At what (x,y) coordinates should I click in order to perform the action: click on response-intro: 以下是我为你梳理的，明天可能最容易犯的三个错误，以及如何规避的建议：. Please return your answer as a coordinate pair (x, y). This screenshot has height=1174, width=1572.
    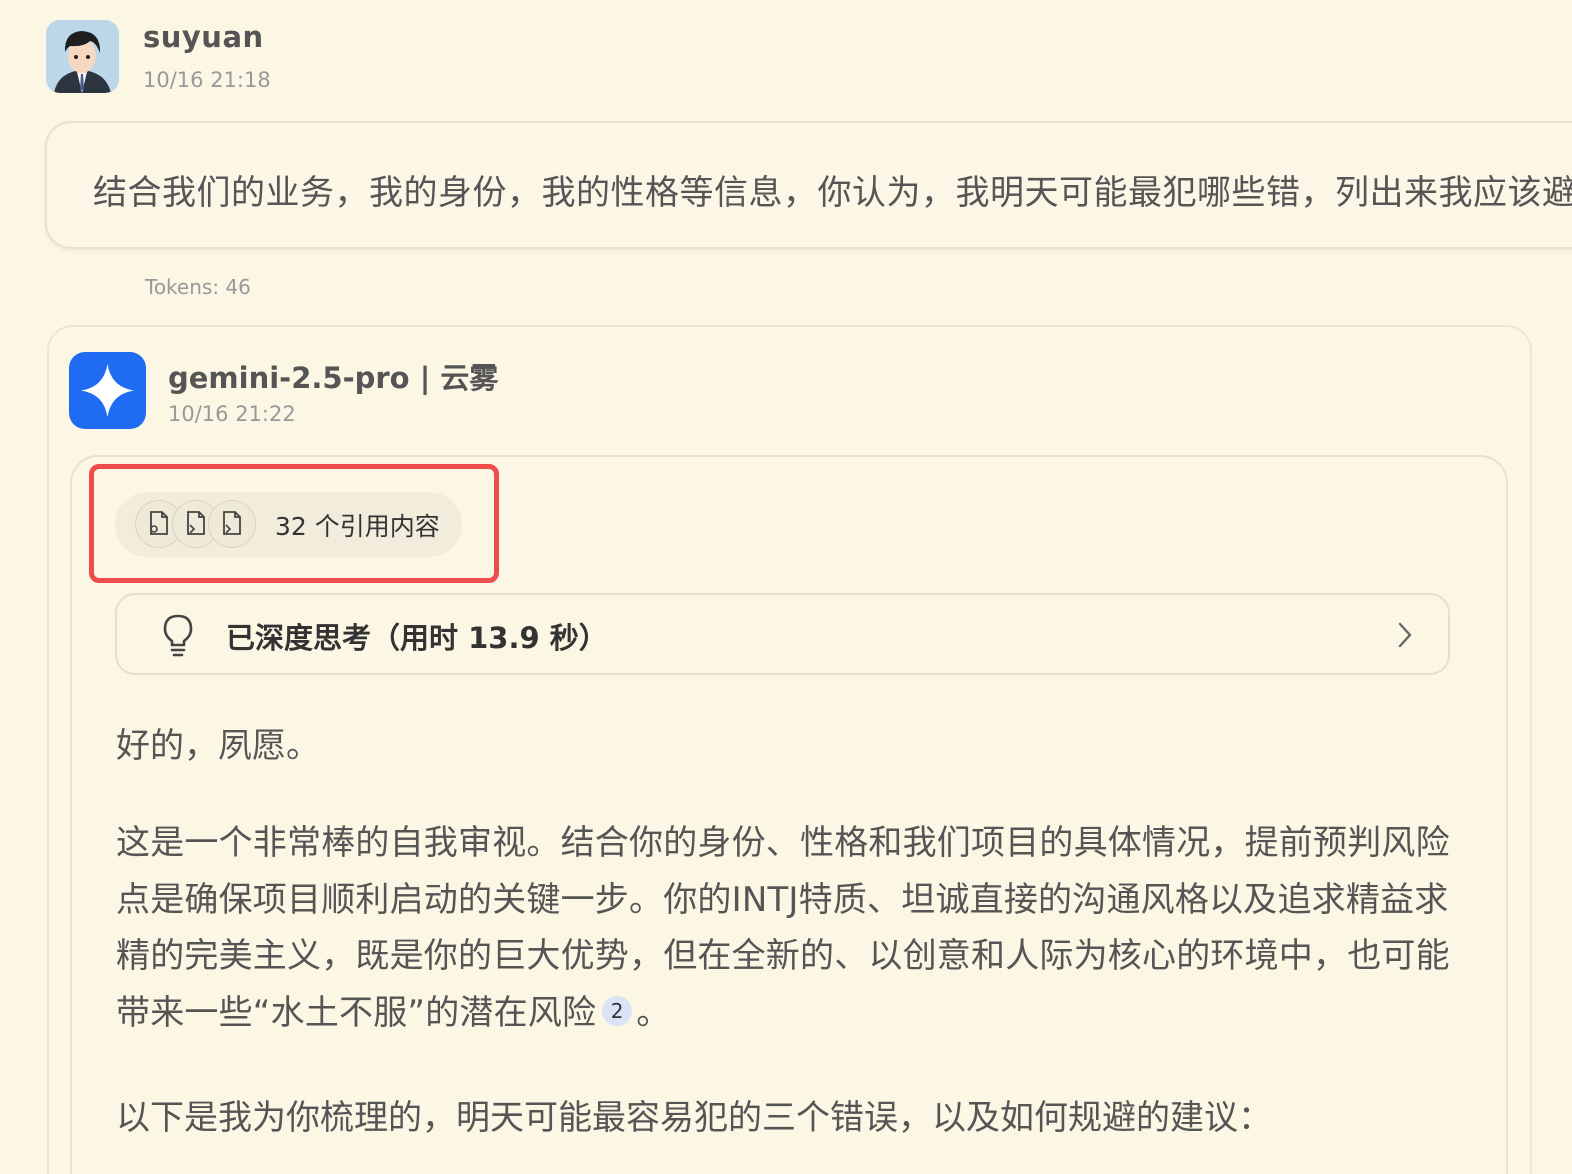
    Looking at the image, I should click on (694, 1118).